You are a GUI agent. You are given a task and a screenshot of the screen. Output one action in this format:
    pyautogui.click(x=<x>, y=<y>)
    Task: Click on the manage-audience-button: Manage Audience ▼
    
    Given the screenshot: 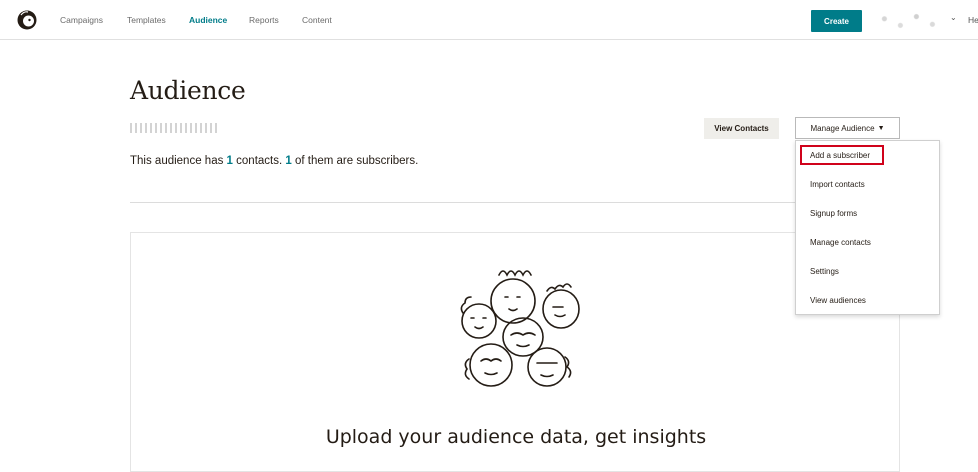 What is the action you would take?
    pyautogui.click(x=847, y=128)
    